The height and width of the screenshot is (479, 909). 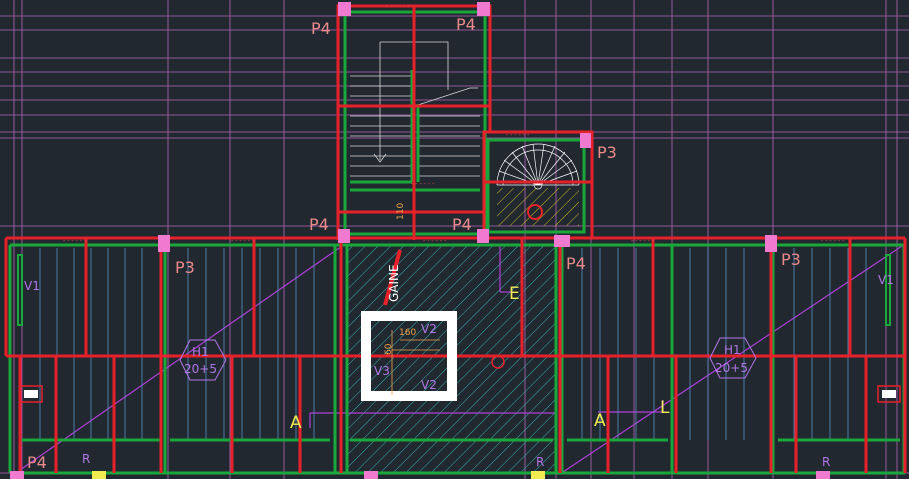 I want to click on label-p3-right: P3, so click(x=607, y=152).